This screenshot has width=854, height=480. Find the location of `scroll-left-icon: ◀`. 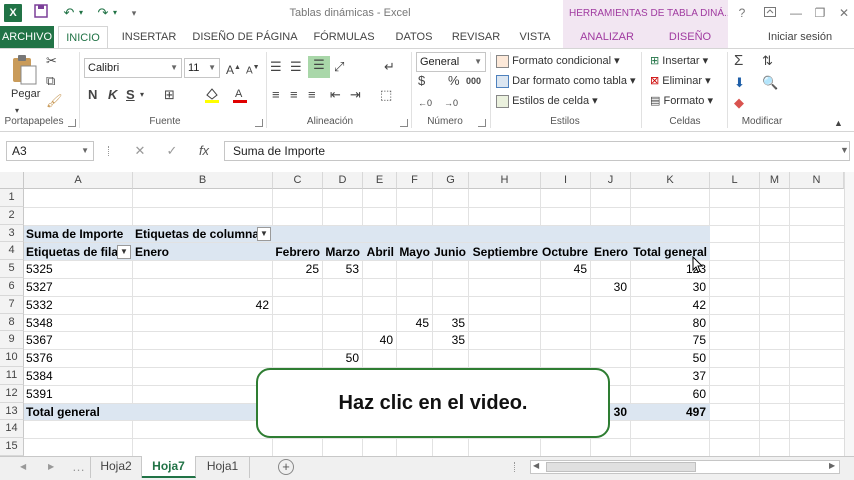

scroll-left-icon: ◀ is located at coordinates (536, 465).